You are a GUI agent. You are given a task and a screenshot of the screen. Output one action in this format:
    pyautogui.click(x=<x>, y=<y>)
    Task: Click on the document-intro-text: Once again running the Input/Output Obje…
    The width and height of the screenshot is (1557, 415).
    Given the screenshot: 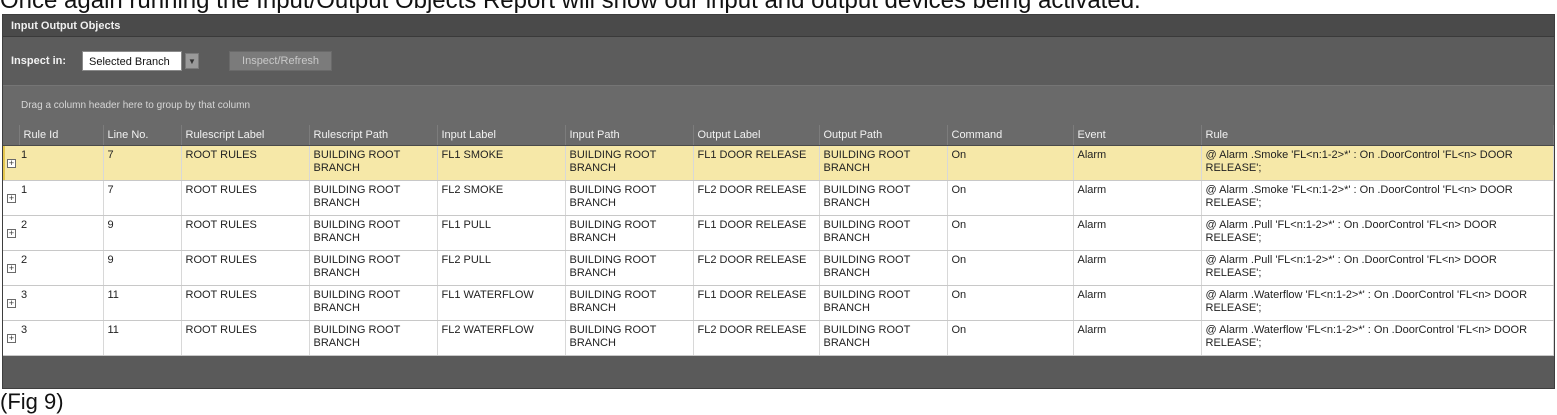 What is the action you would take?
    pyautogui.click(x=570, y=7)
    